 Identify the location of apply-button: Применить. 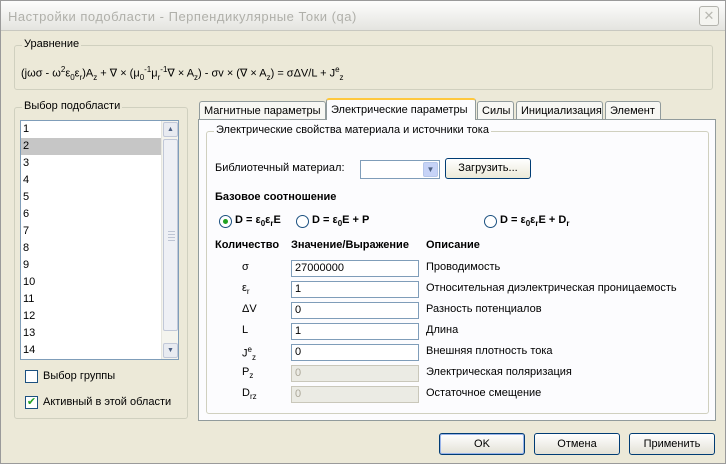
(672, 444).